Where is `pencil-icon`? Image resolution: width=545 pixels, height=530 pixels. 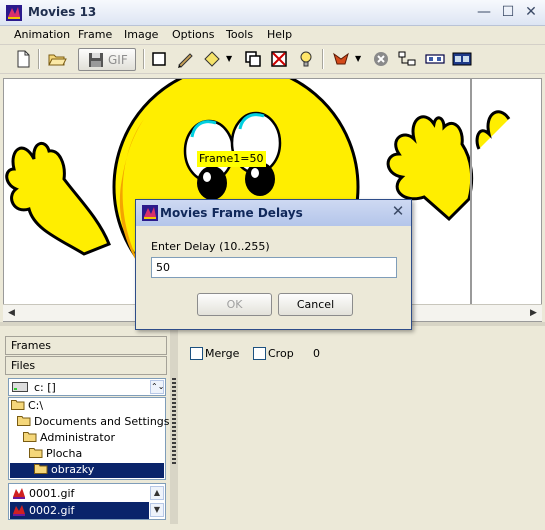
pencil-icon is located at coordinates (185, 59).